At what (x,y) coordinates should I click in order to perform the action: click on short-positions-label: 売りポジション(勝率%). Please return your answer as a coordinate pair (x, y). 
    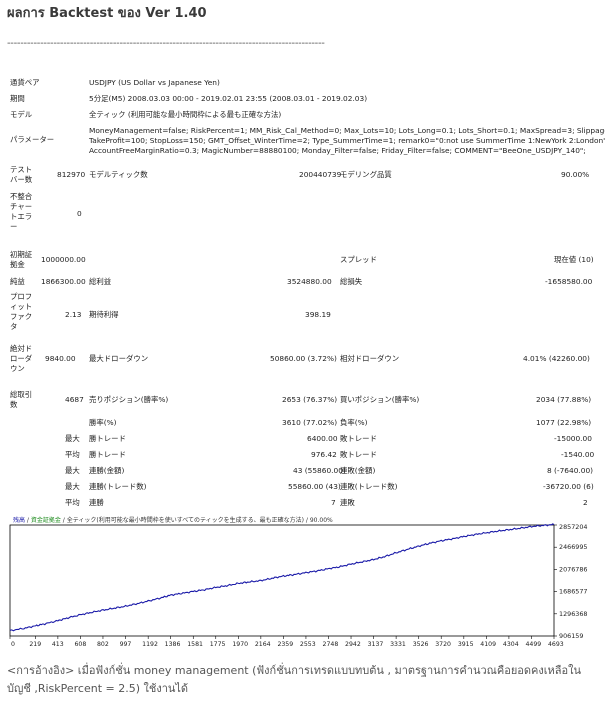
    Looking at the image, I should click on (129, 399).